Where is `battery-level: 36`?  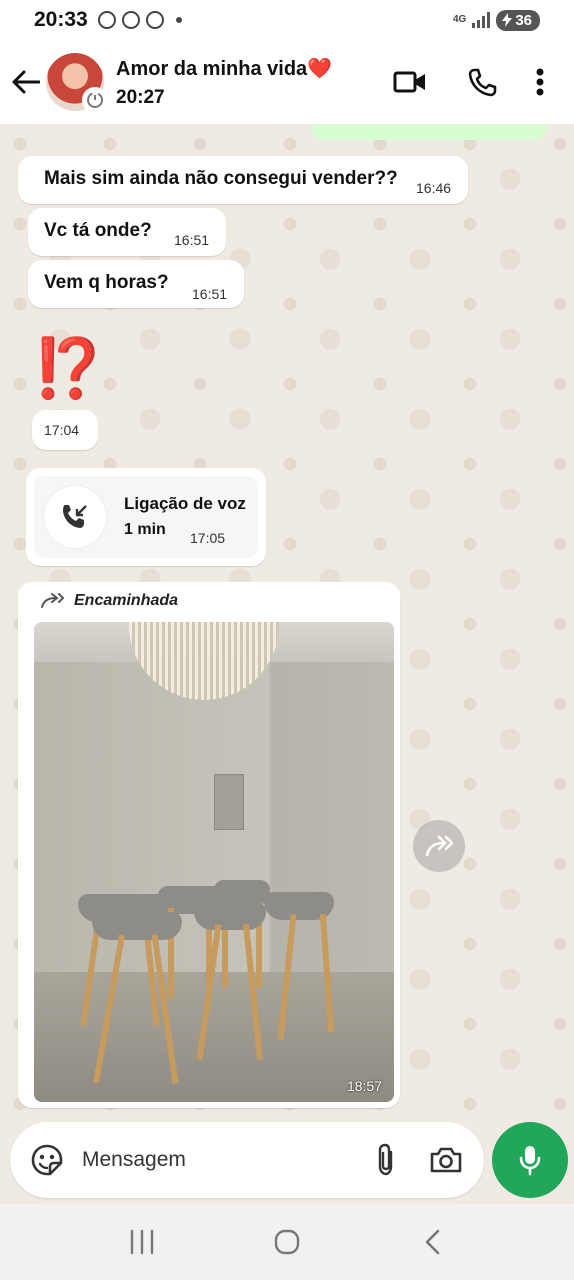 battery-level: 36 is located at coordinates (523, 20).